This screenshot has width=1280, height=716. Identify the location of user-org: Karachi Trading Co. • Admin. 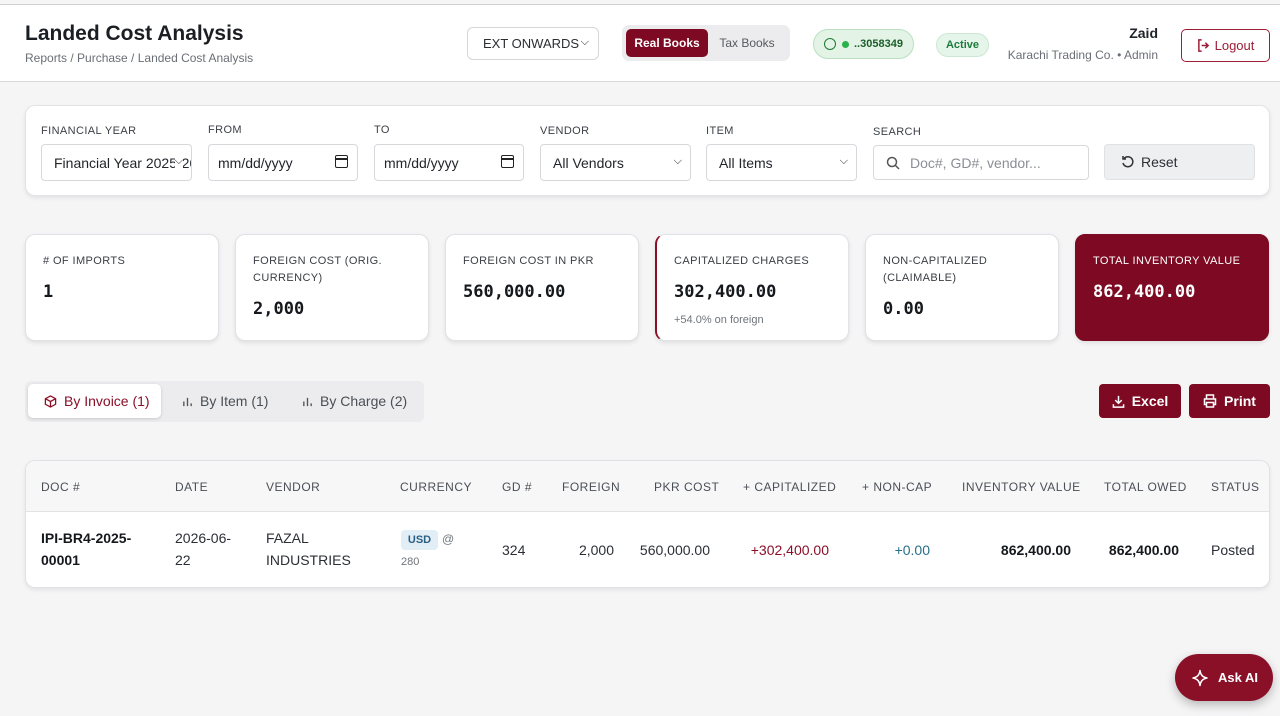
(1082, 55).